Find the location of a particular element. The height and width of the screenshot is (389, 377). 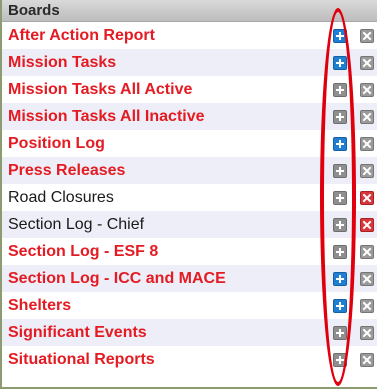

board-link: Shelters is located at coordinates (39, 306).